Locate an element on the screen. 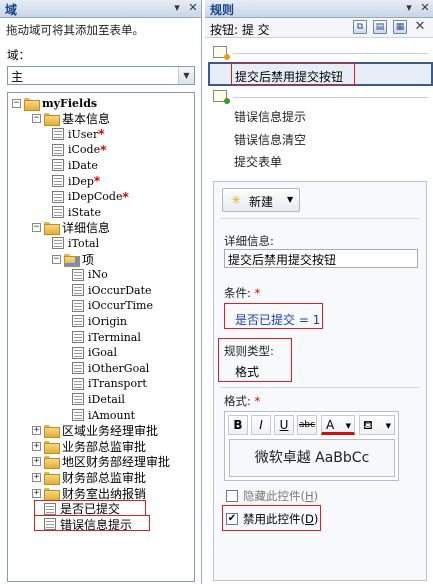 Image resolution: width=433 pixels, height=584 pixels. delete-icon: ✕ is located at coordinates (420, 27).